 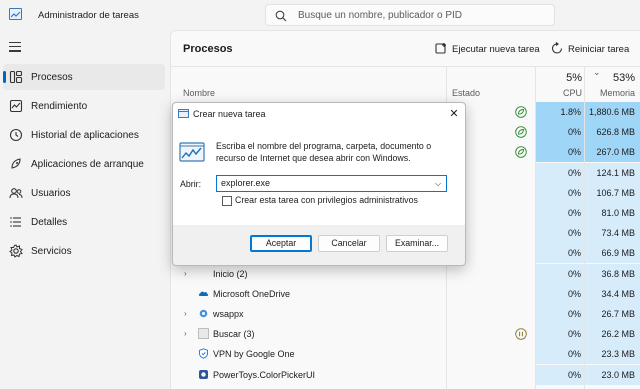 I want to click on new-task-label: Ejecutar nueva tarea, so click(x=496, y=49).